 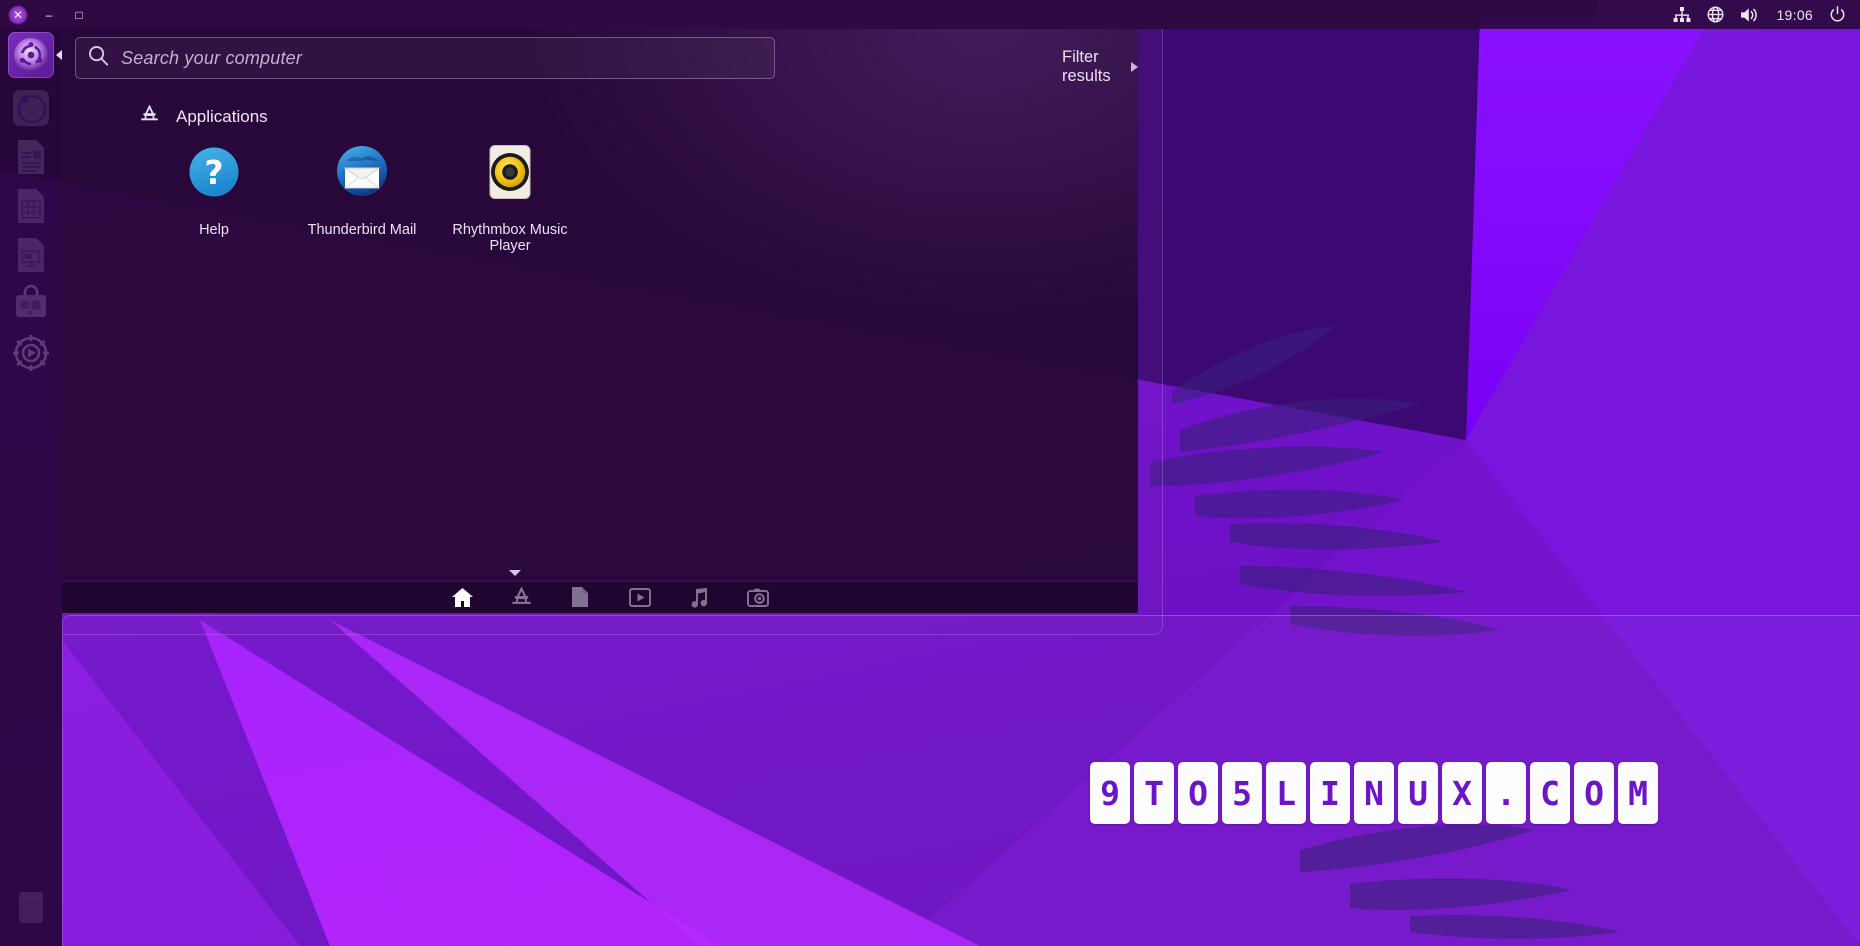 What do you see at coordinates (425, 58) in the screenshot?
I see `search-input: Search your computer` at bounding box center [425, 58].